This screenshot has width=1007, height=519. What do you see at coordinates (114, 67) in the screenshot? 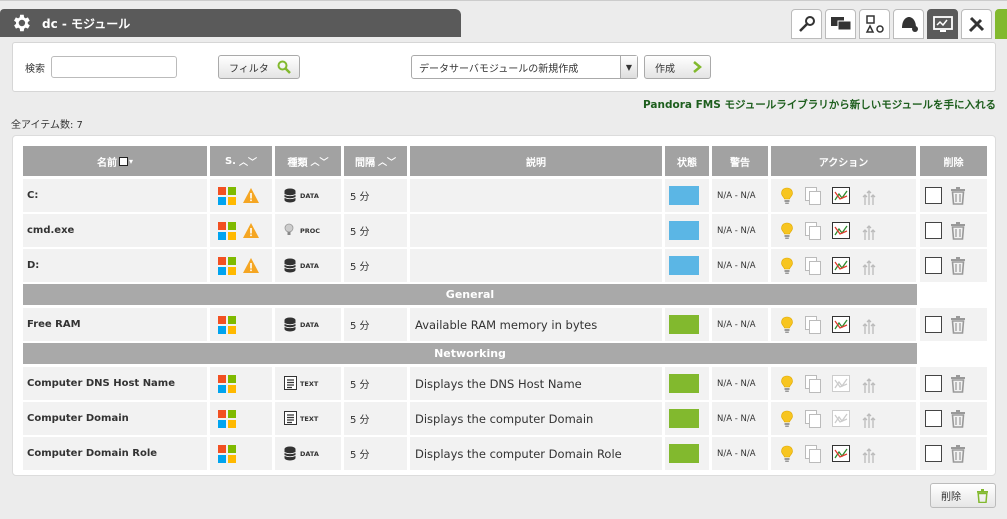
I see `search-input` at bounding box center [114, 67].